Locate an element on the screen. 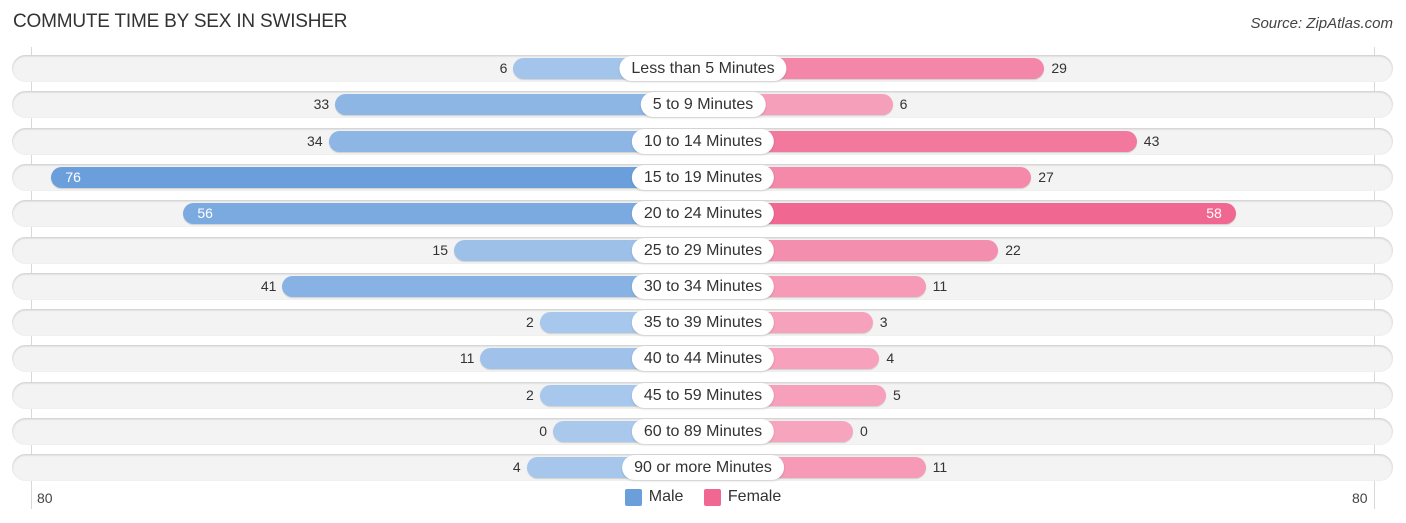  bar-female is located at coordinates (969, 213).